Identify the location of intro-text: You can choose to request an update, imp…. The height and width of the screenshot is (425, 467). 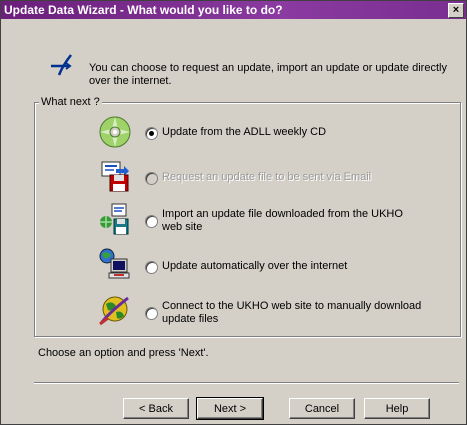
(268, 74).